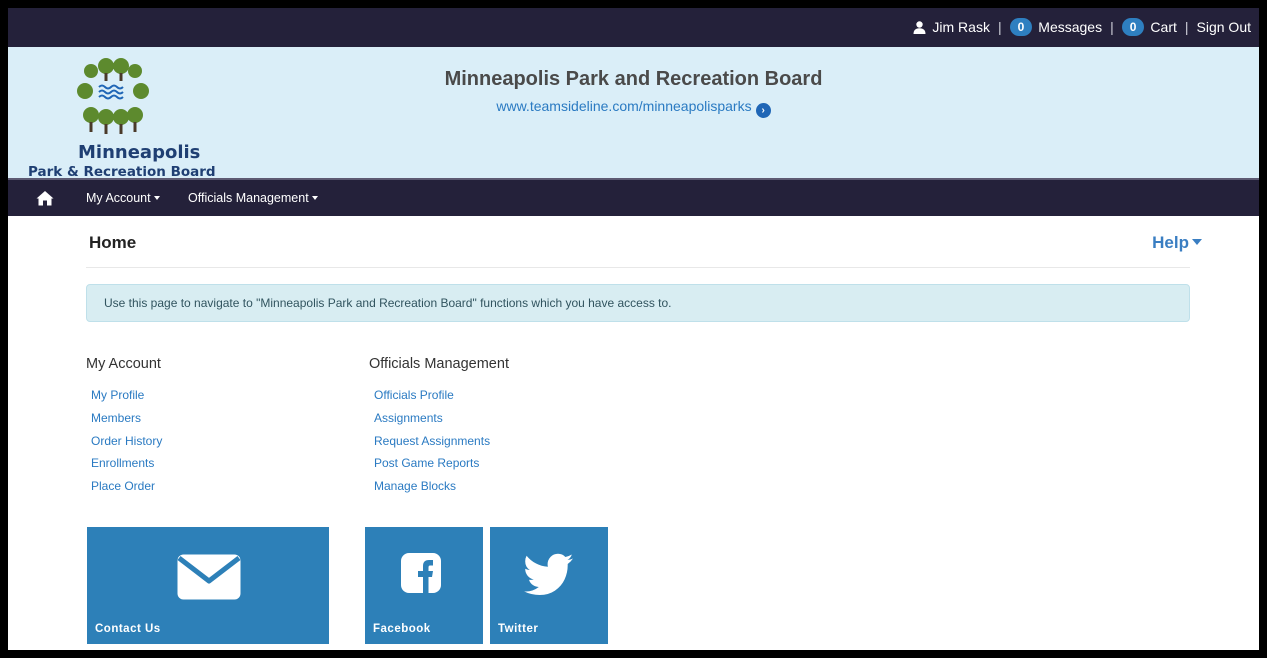  What do you see at coordinates (1133, 27) in the screenshot?
I see `cart-count-badge: 0` at bounding box center [1133, 27].